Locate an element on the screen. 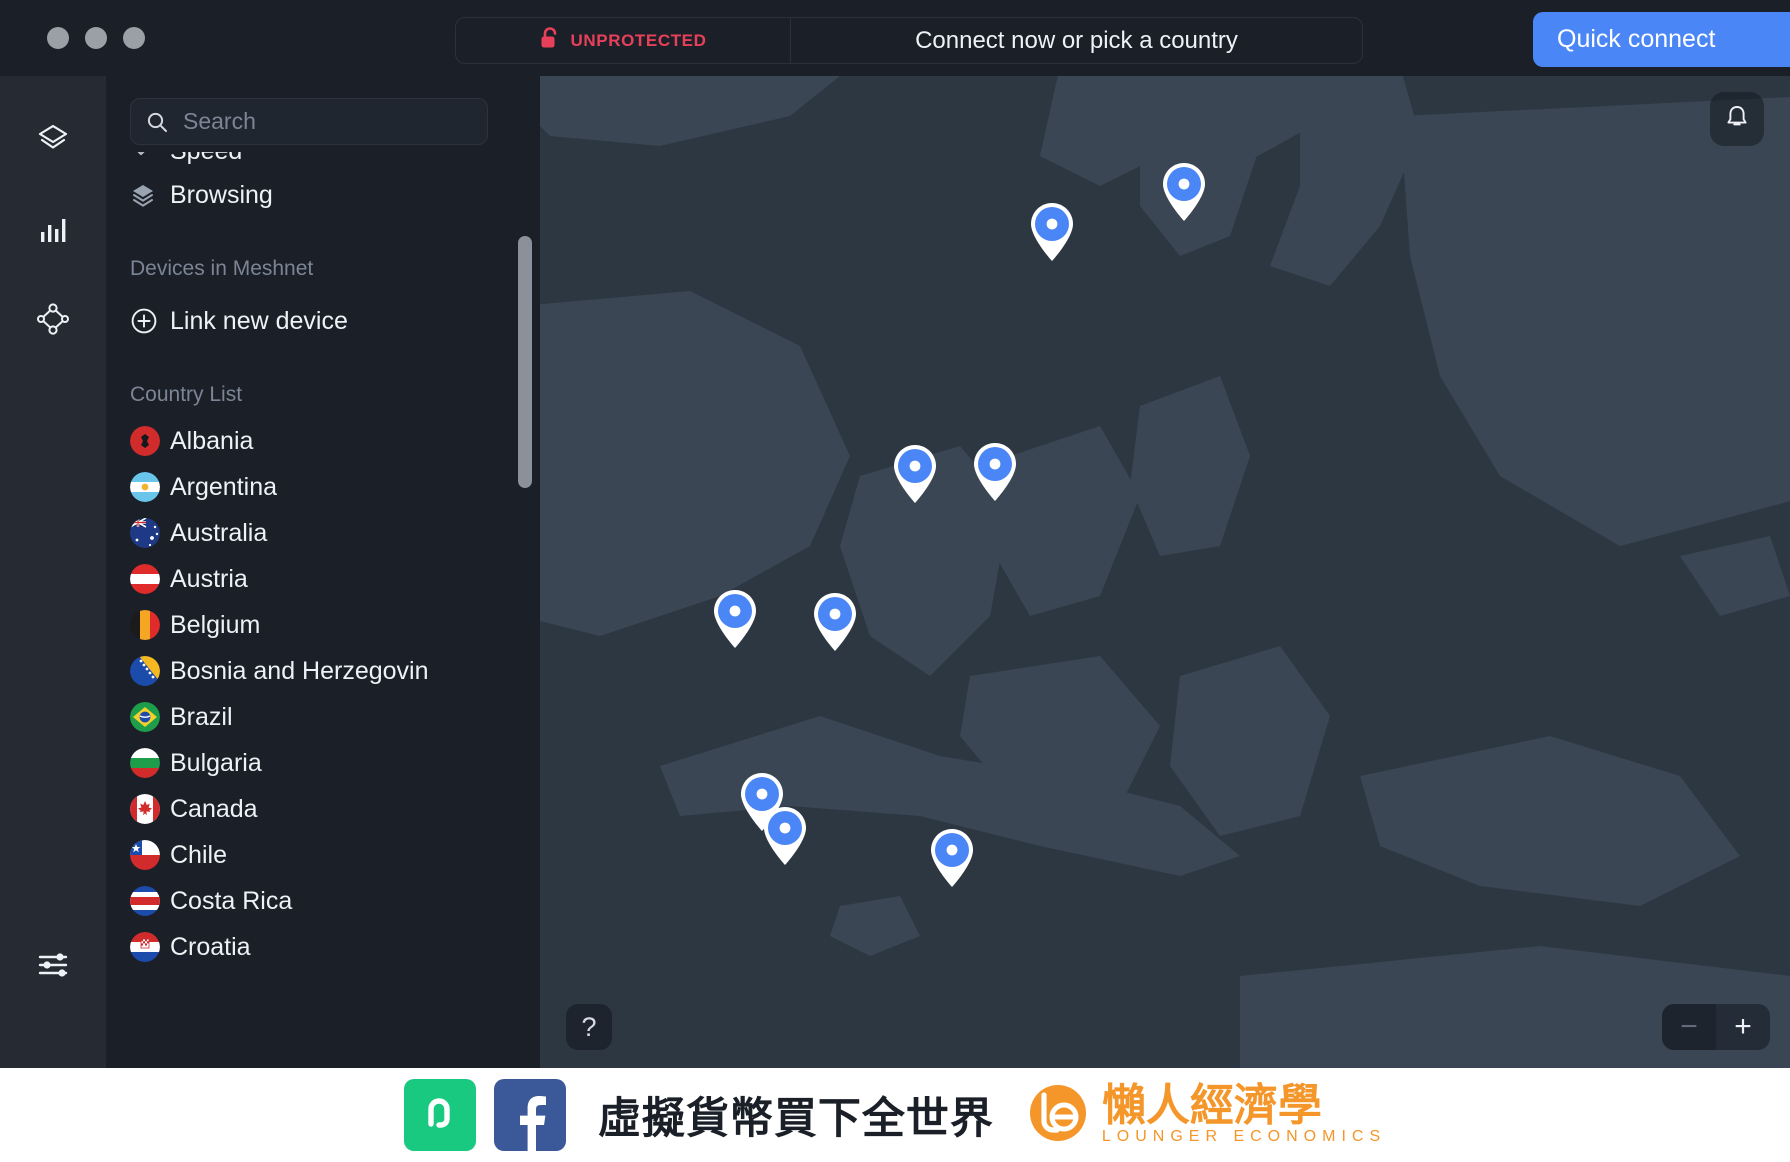 This screenshot has width=1790, height=1162. zoom-in-button: + is located at coordinates (1743, 1027).